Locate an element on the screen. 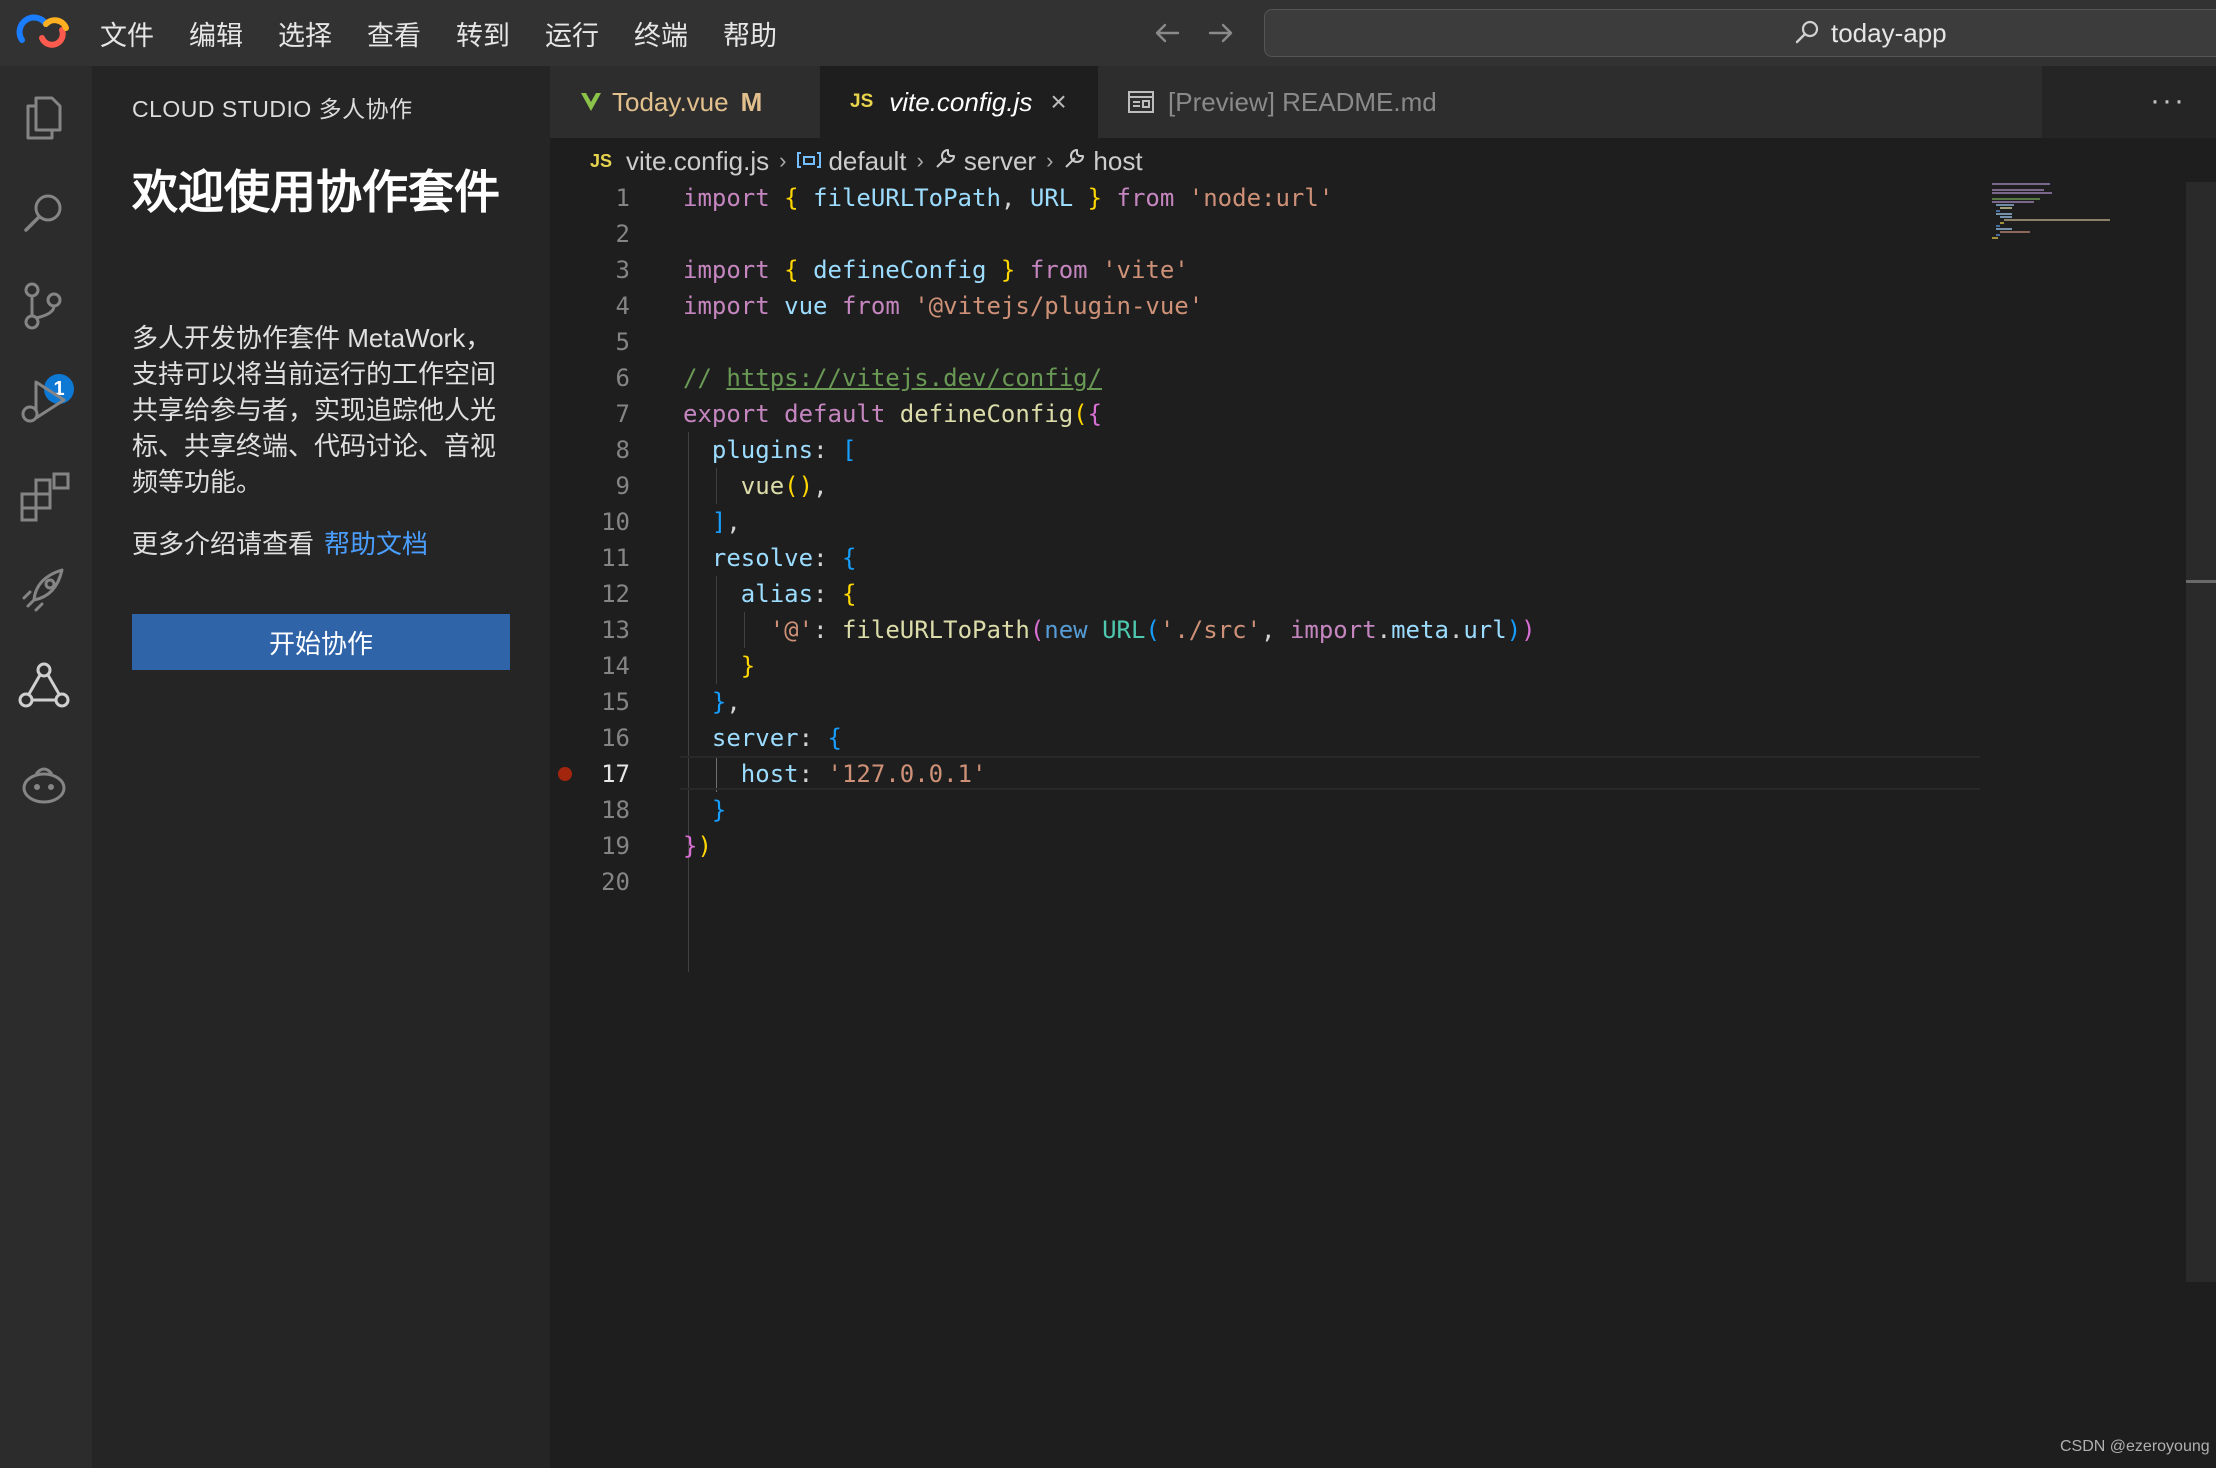 This screenshot has height=1468, width=2216. line-number: 6 is located at coordinates (622, 378).